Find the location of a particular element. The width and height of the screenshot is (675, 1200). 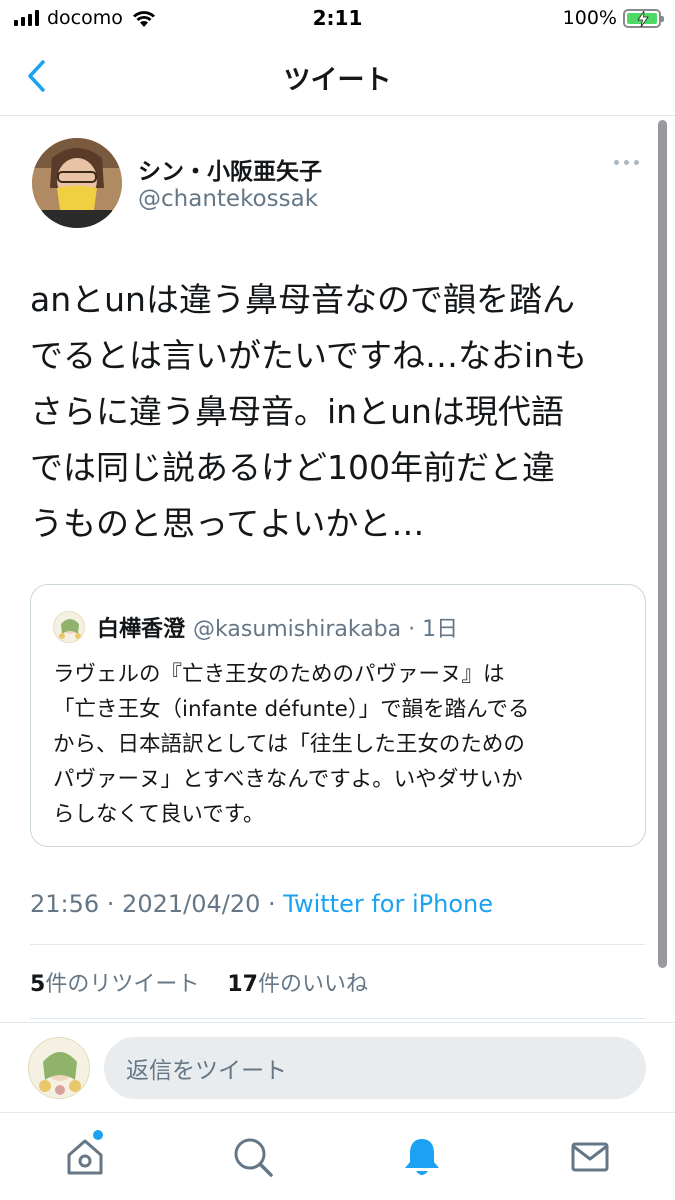

my-avatar is located at coordinates (59, 1068).